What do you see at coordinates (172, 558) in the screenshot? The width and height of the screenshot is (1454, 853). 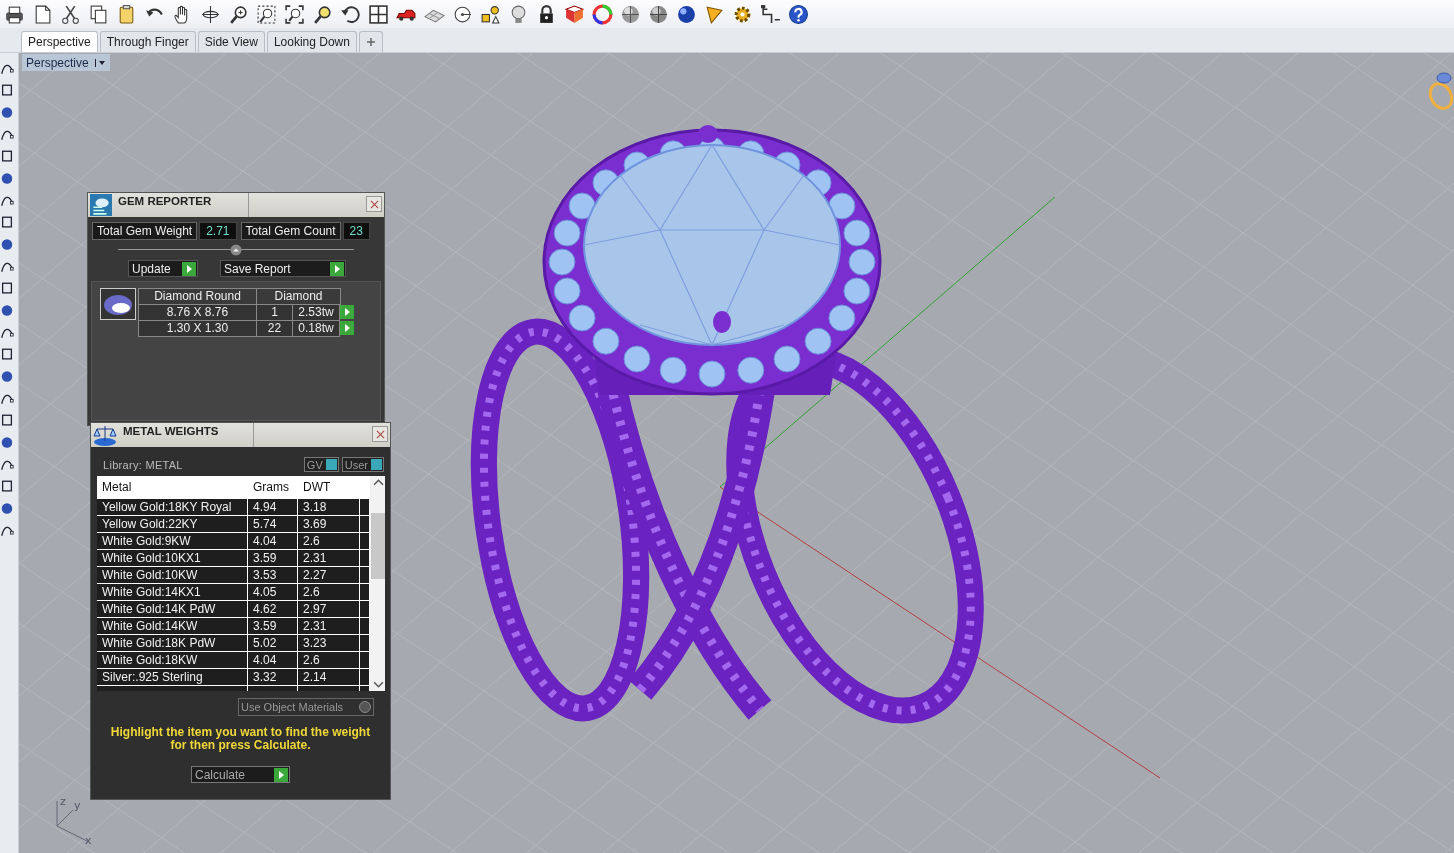 I see `table-cell: White Gold:10KX1` at bounding box center [172, 558].